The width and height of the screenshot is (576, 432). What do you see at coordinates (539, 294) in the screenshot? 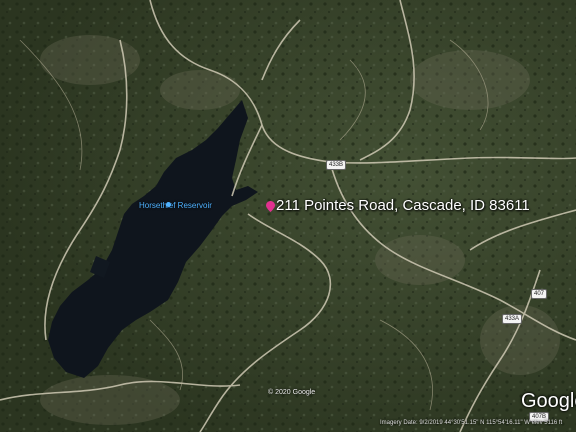
I see `road-shield-407: 407` at bounding box center [539, 294].